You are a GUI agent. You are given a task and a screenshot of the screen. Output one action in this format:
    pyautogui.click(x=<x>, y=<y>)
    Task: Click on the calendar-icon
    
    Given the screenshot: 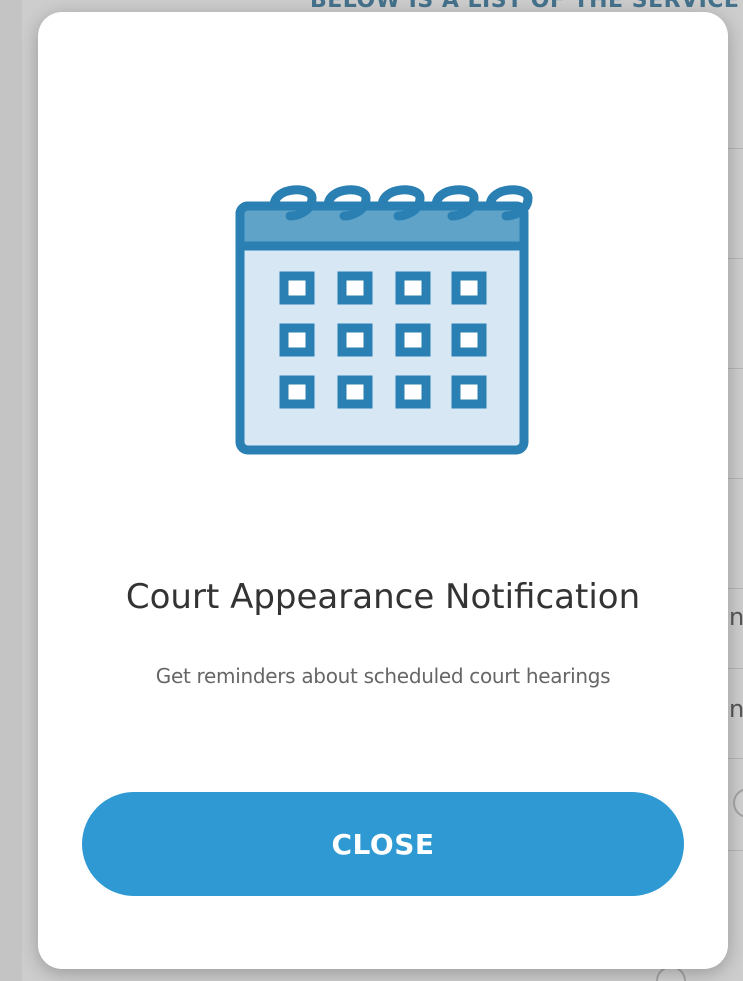 What is the action you would take?
    pyautogui.click(x=384, y=320)
    